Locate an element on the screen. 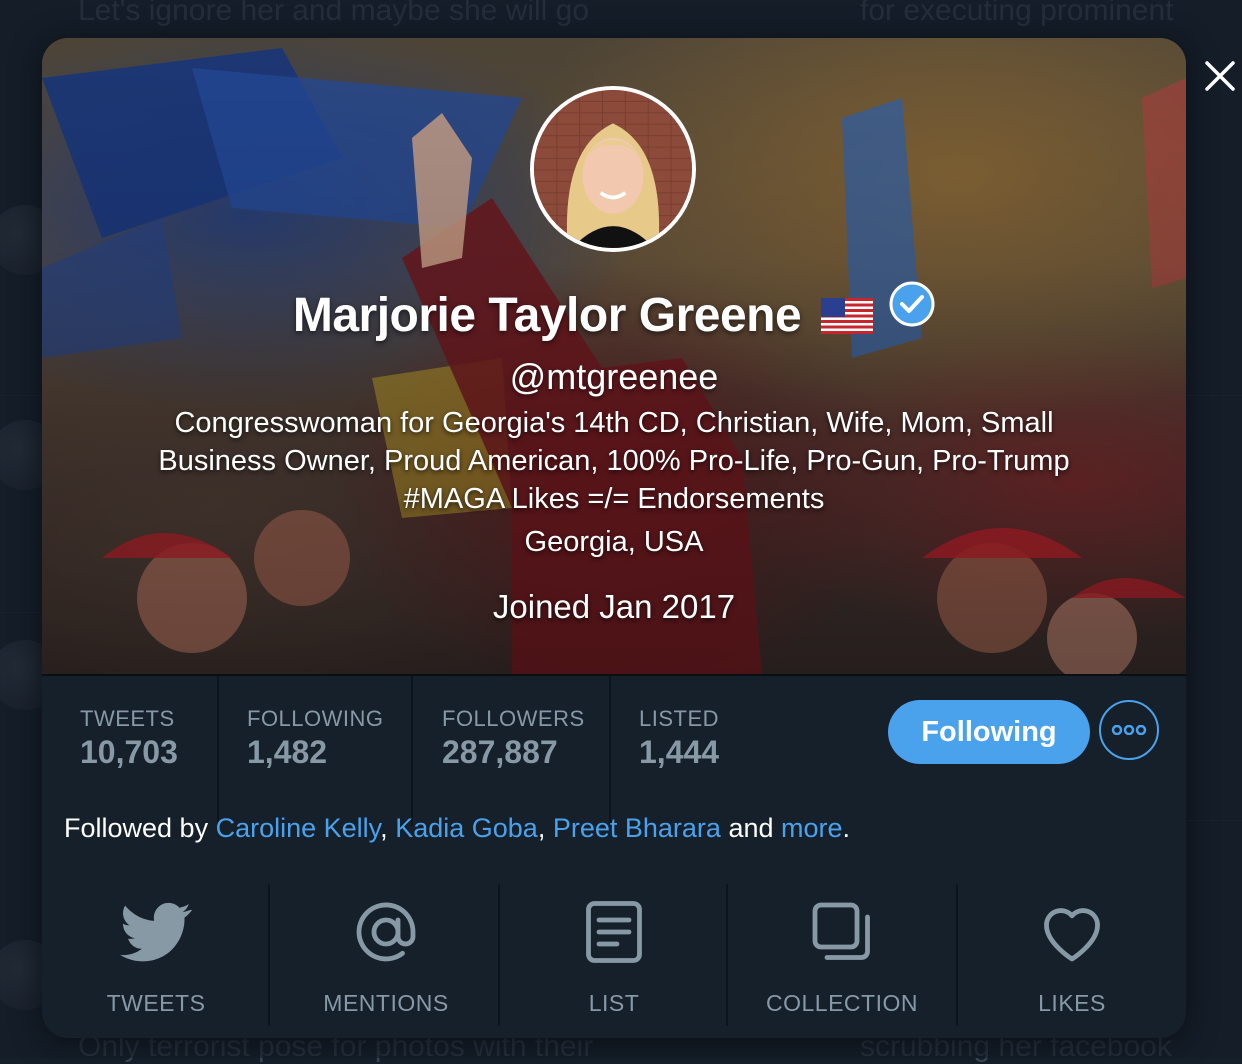 This screenshot has width=1242, height=1064. stat-label: TWEETS is located at coordinates (129, 719).